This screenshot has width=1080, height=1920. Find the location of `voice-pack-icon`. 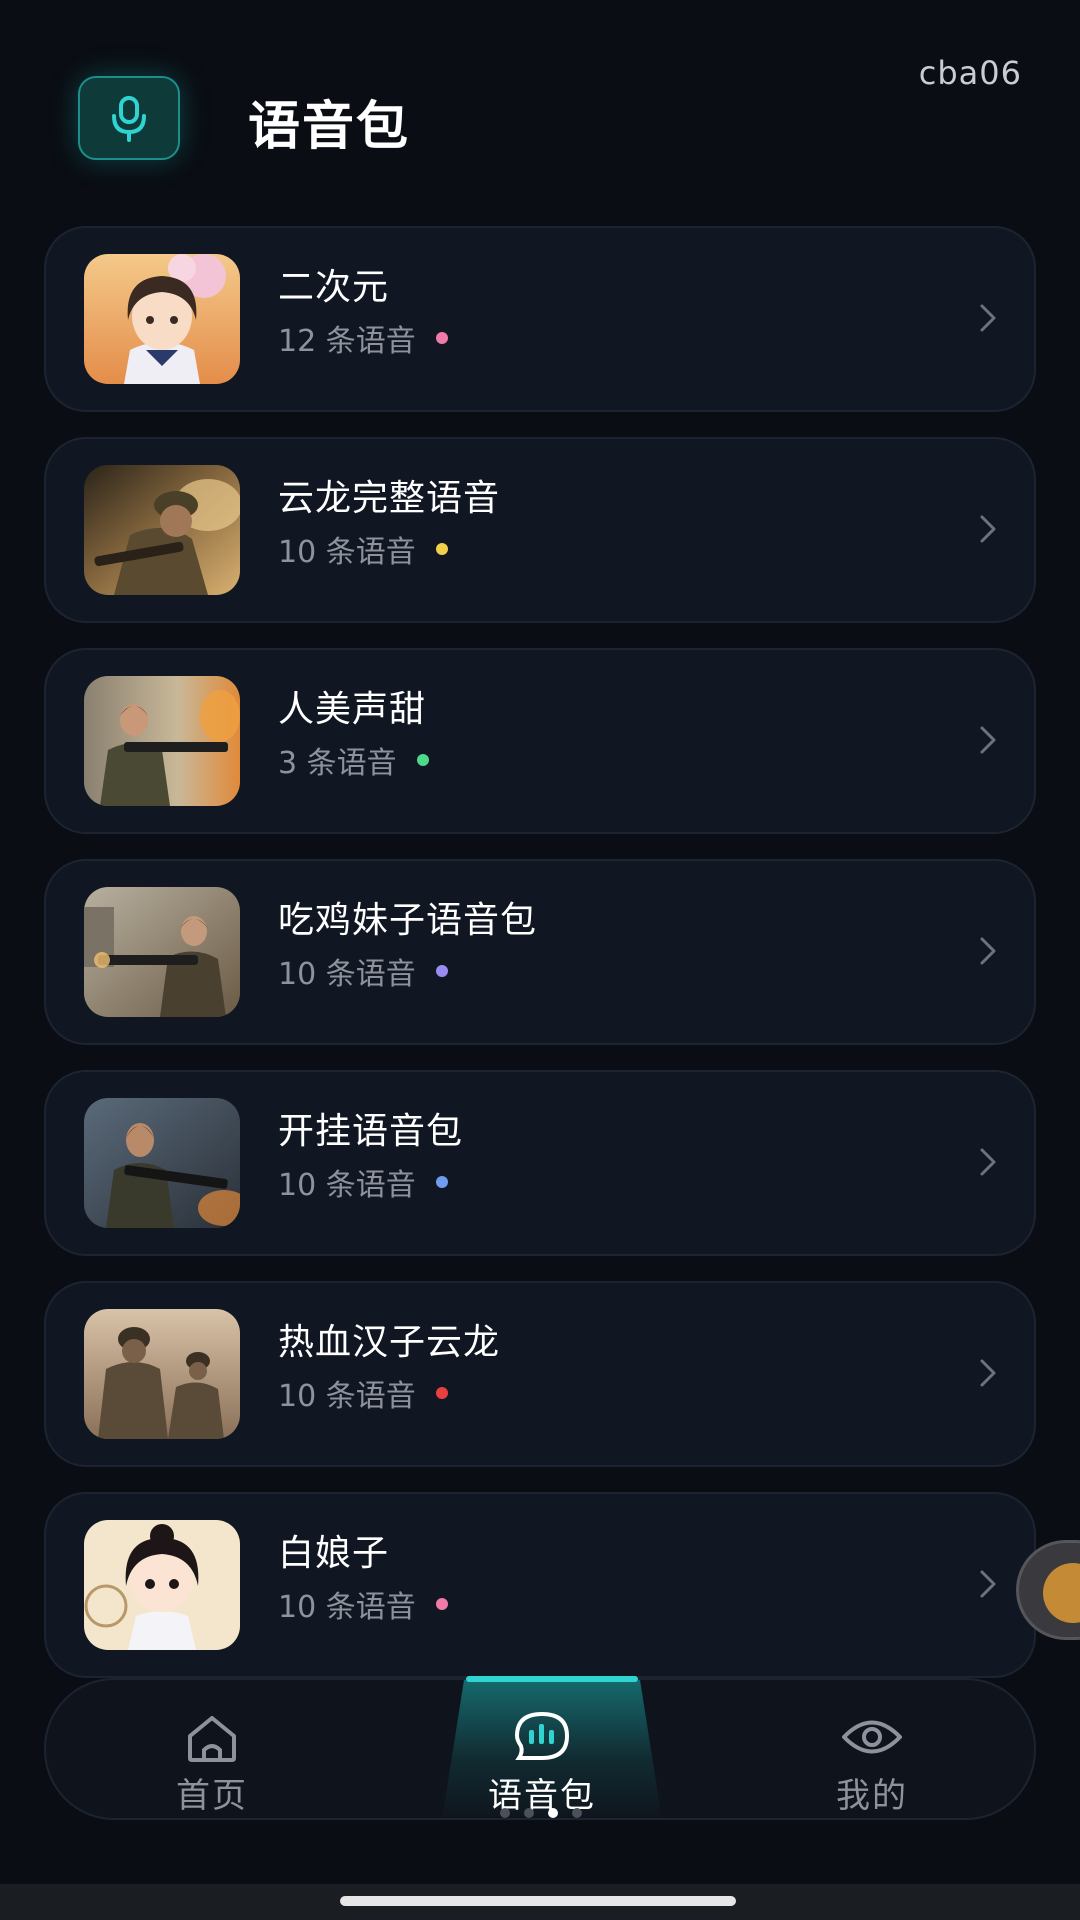

voice-pack-icon is located at coordinates (542, 1735).